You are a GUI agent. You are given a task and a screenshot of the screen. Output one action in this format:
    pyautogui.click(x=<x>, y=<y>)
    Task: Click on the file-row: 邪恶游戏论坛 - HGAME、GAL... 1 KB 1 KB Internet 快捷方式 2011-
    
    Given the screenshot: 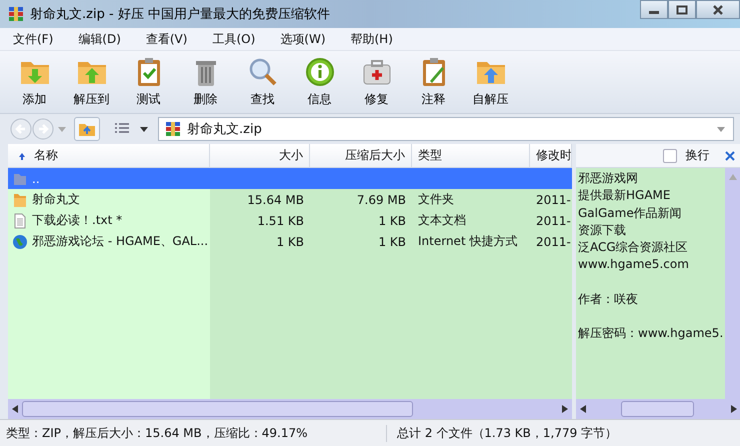 What is the action you would take?
    pyautogui.click(x=290, y=241)
    